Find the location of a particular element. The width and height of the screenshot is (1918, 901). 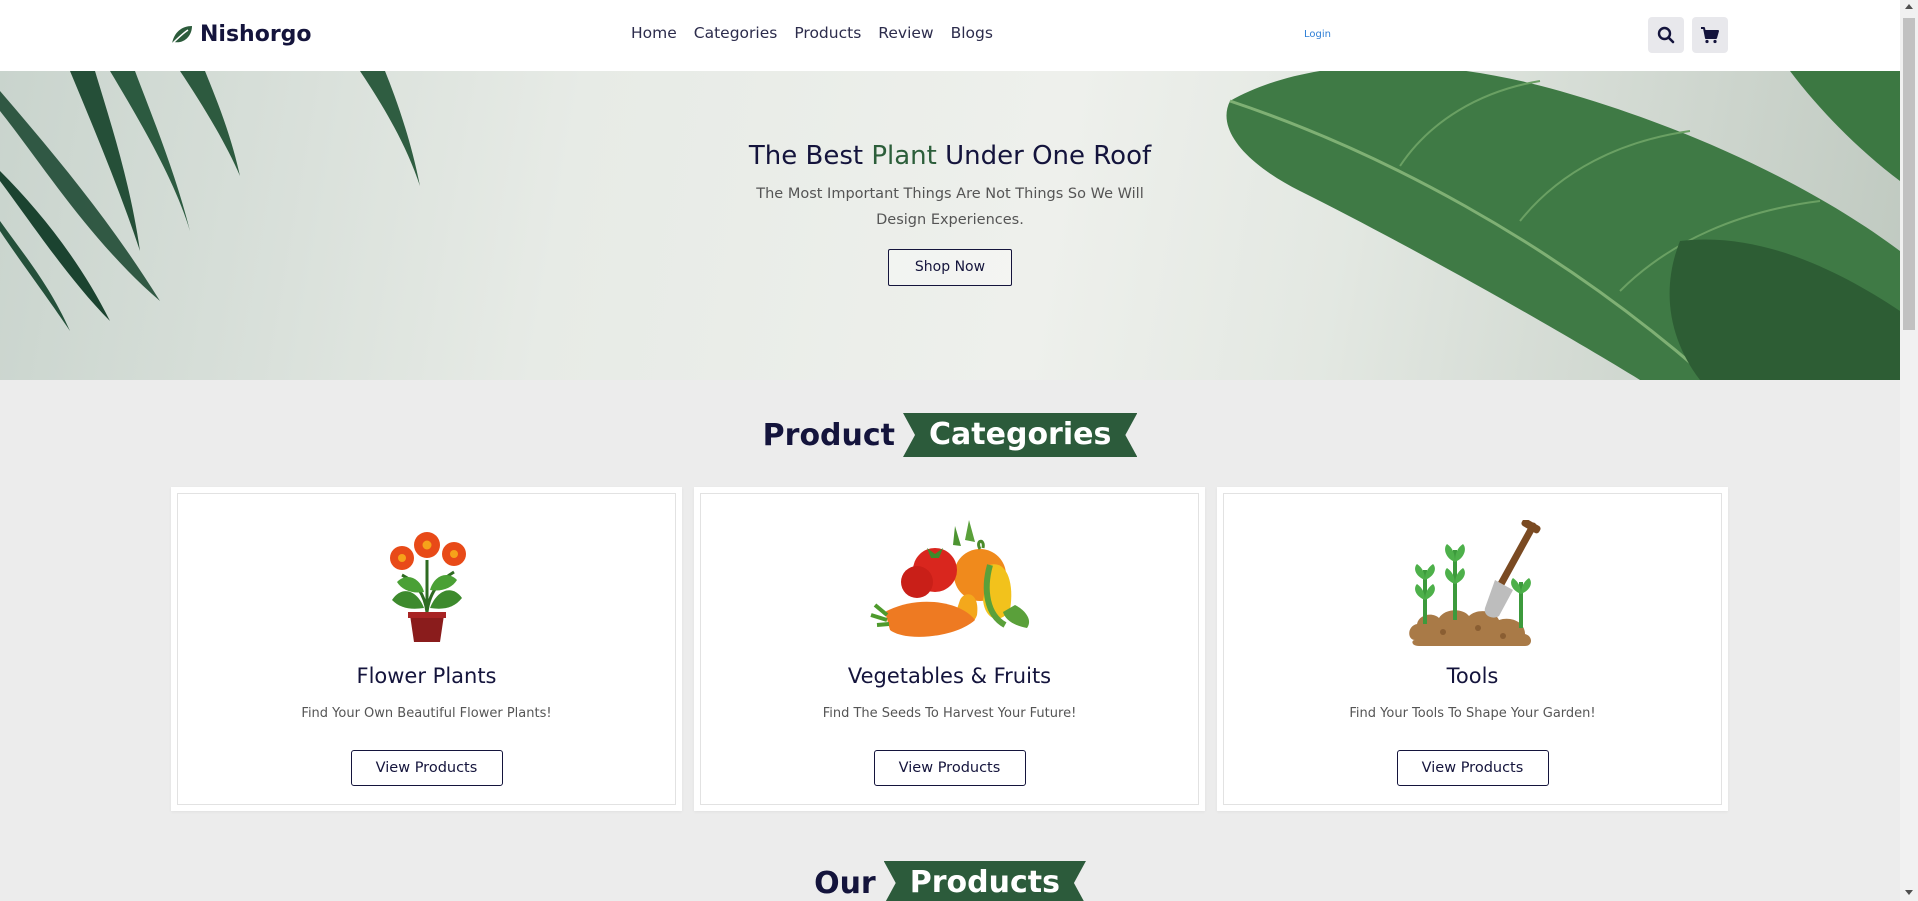

categories-heading-ribbon: Categories is located at coordinates (1020, 435).